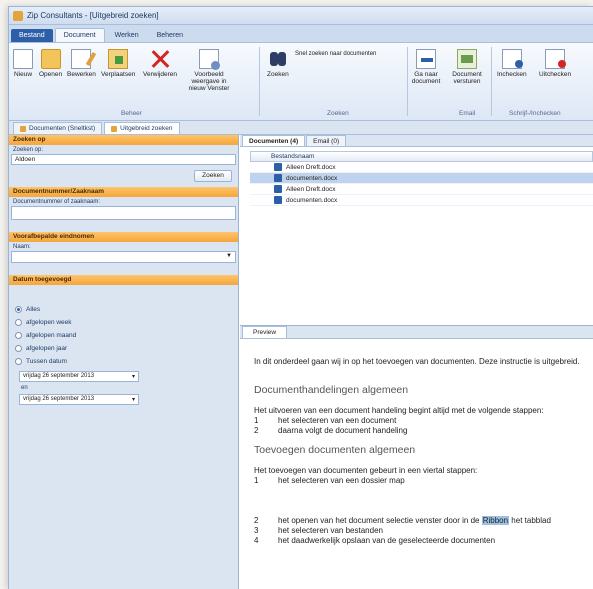 This screenshot has height=589, width=593. Describe the element at coordinates (426, 59) in the screenshot. I see `goto-arrow-icon` at that location.